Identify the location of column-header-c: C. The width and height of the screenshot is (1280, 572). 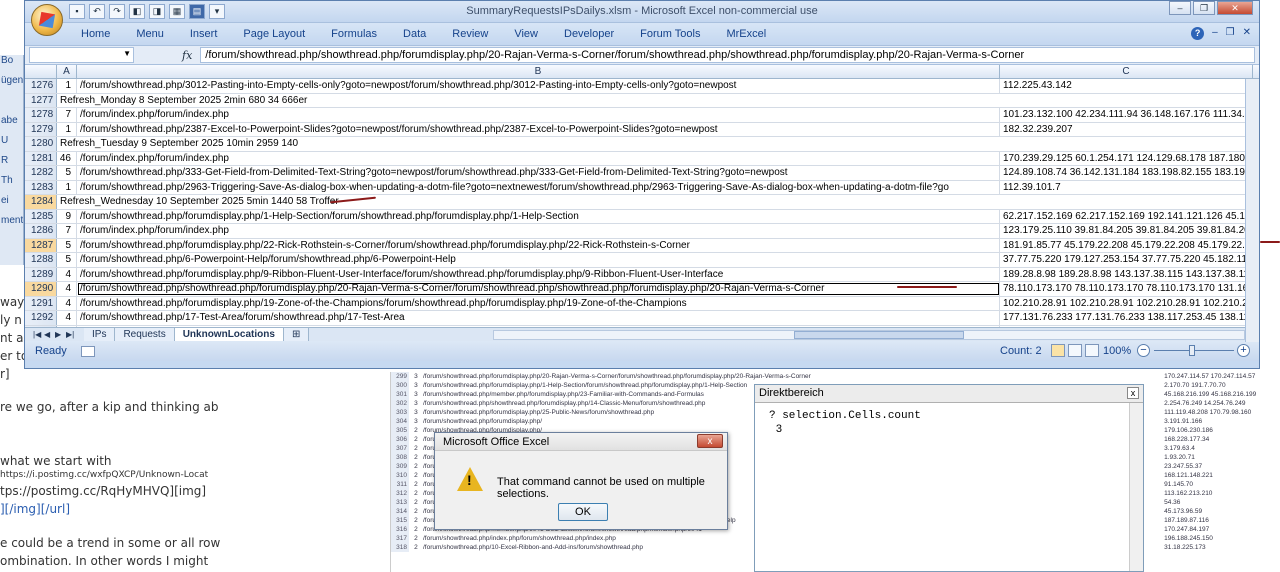
(1126, 71).